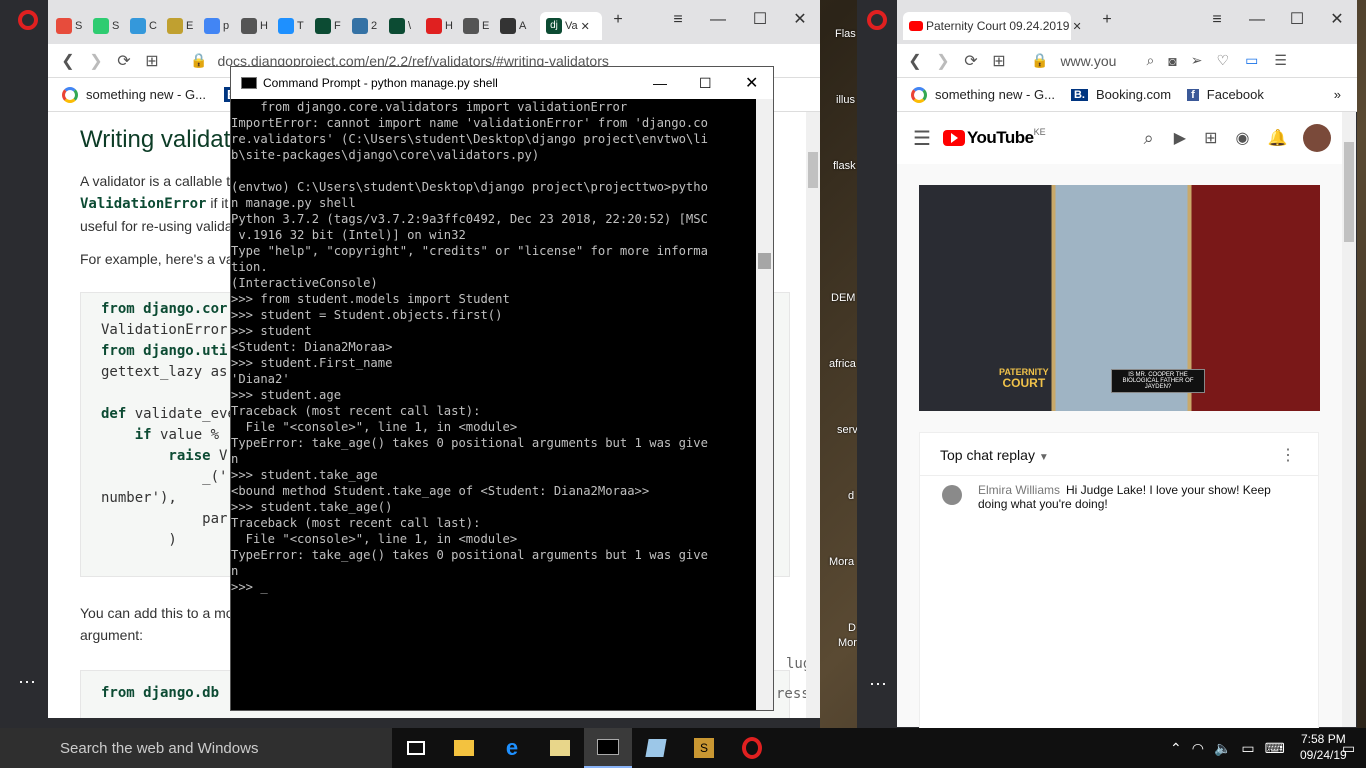 This screenshot has width=1366, height=768. Describe the element at coordinates (222, 26) in the screenshot. I see `browser-tab: p` at that location.